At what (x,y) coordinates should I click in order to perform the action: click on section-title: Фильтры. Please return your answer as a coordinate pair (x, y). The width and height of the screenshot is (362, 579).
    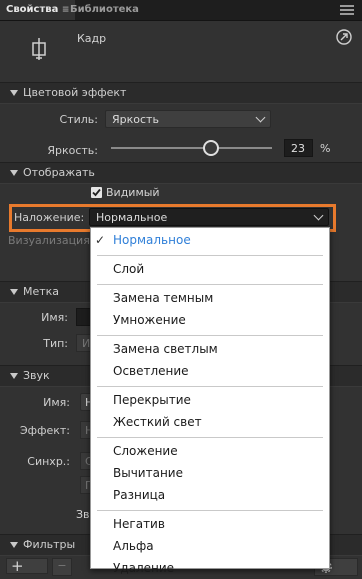
    Looking at the image, I should click on (49, 544).